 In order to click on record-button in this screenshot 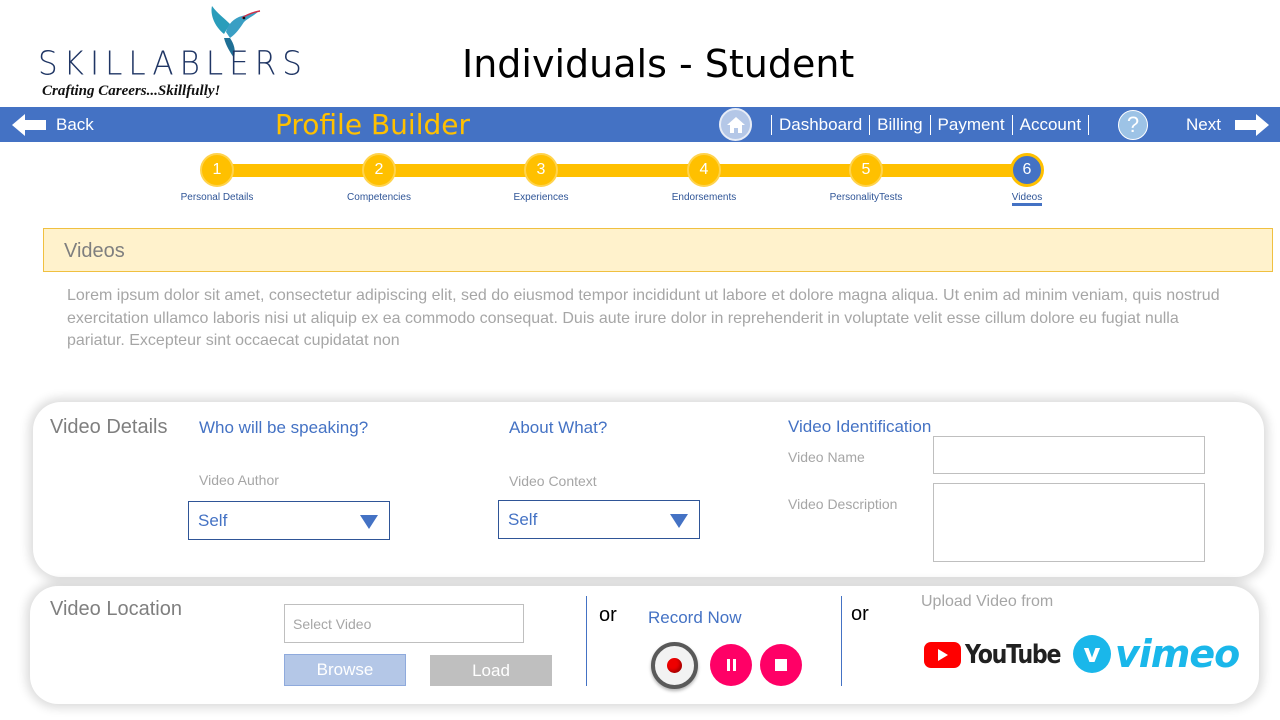, I will do `click(674, 665)`.